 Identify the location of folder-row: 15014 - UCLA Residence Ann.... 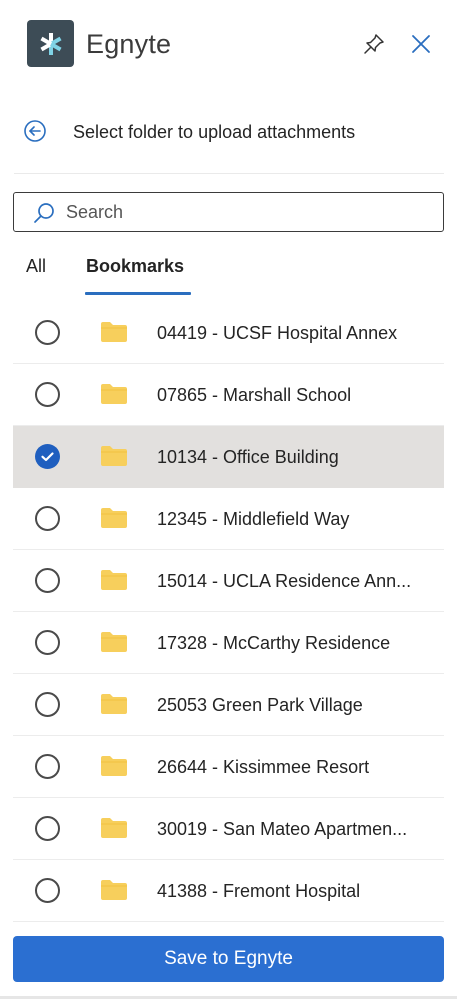
(228, 581).